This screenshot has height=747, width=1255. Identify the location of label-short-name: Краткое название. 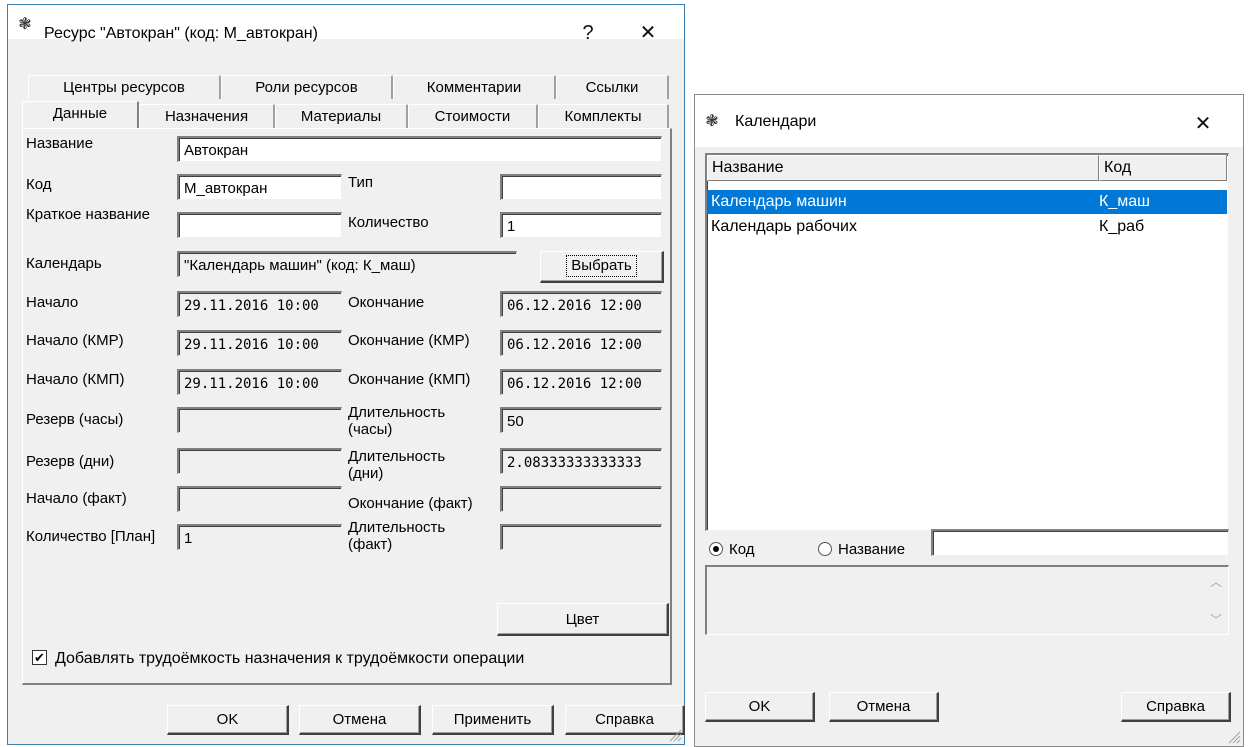
(88, 214).